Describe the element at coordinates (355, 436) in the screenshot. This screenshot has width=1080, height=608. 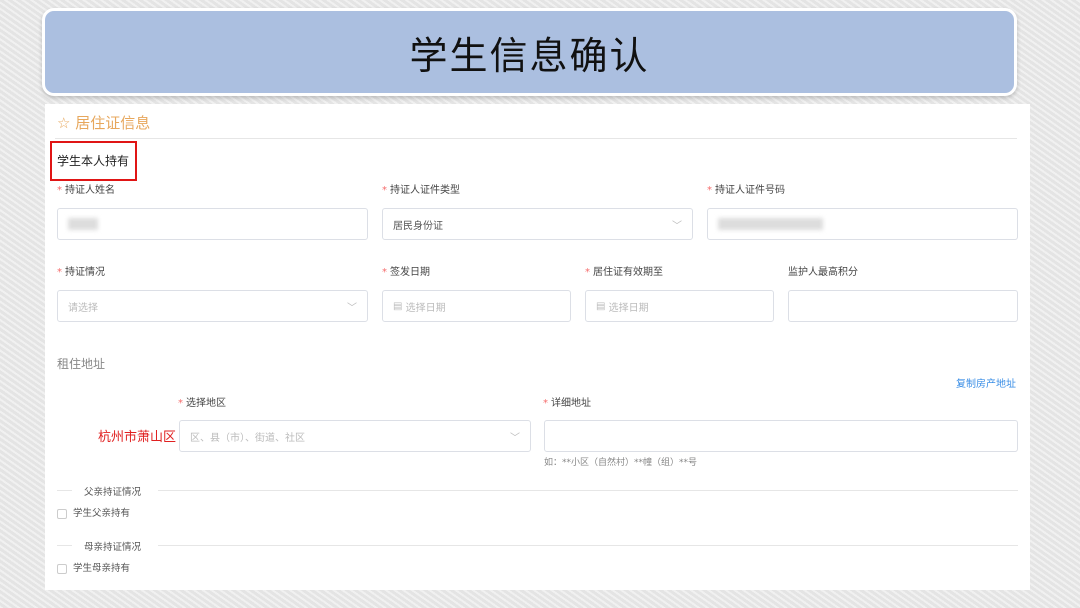
I see `region-select: 区、县（市）、街道、社区 ﹀` at that location.